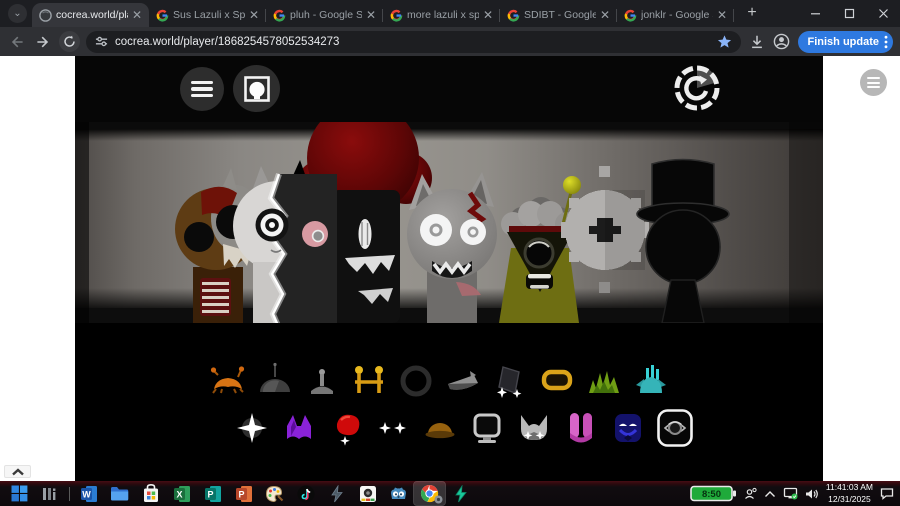 This screenshot has width=900, height=506. I want to click on game-restart-button, so click(697, 88).